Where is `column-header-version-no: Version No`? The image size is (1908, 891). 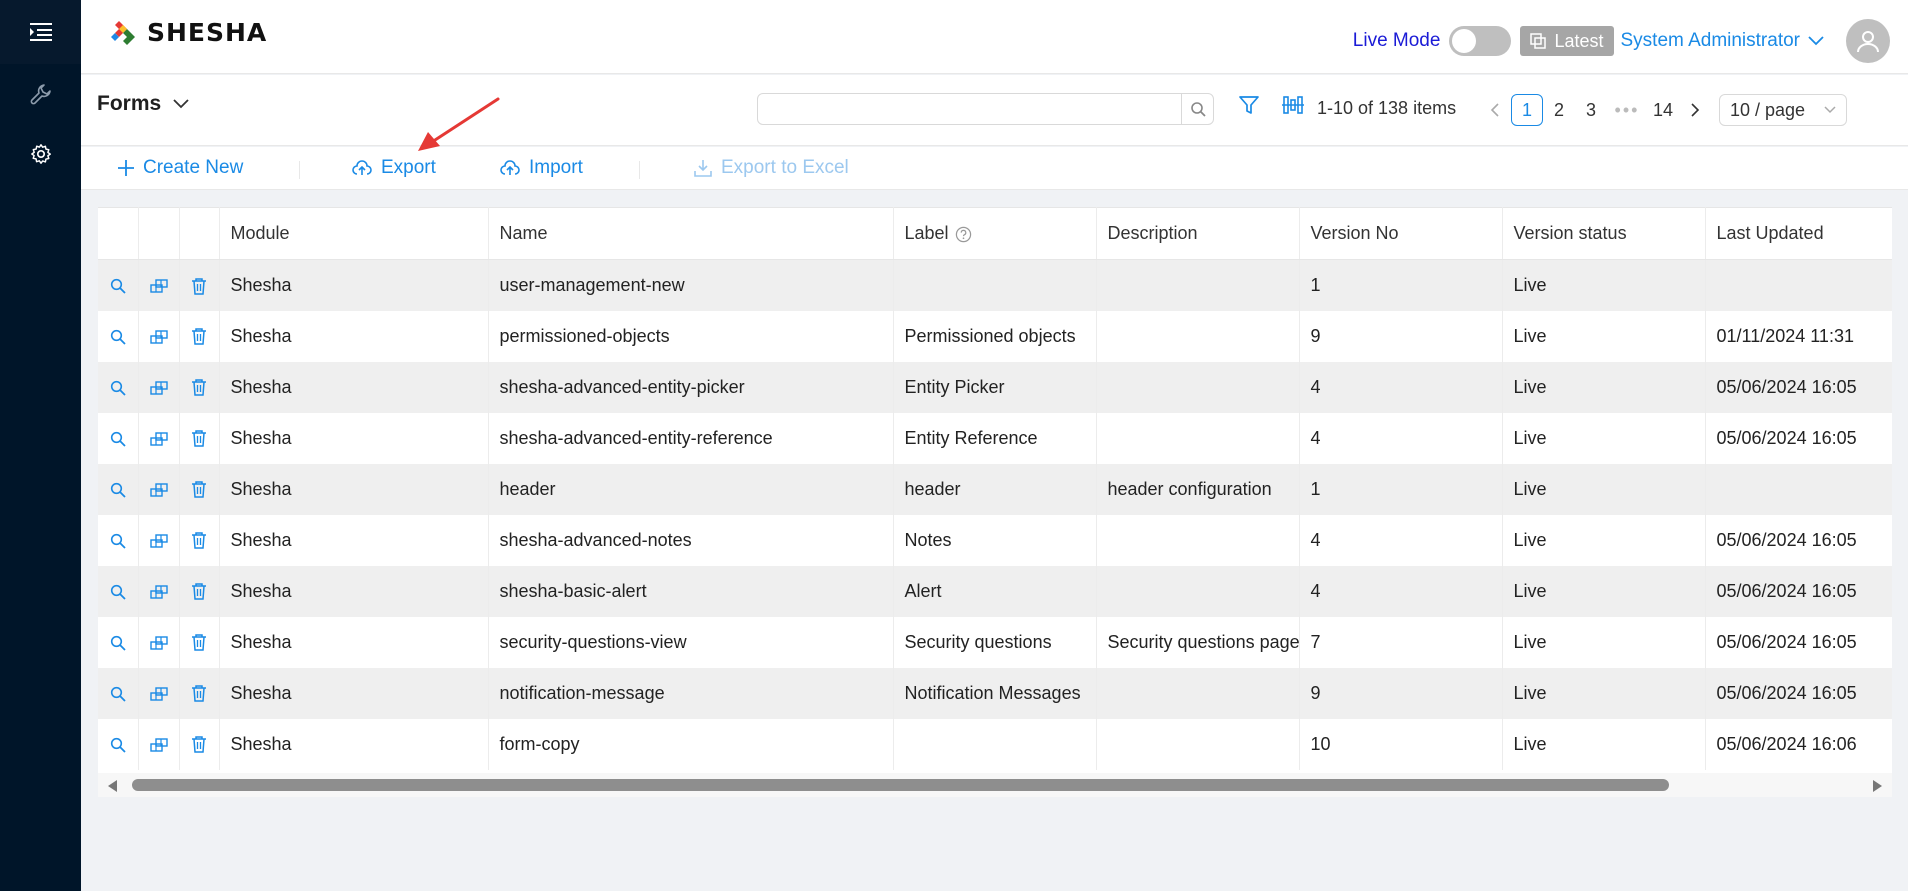
column-header-version-no: Version No is located at coordinates (1401, 233).